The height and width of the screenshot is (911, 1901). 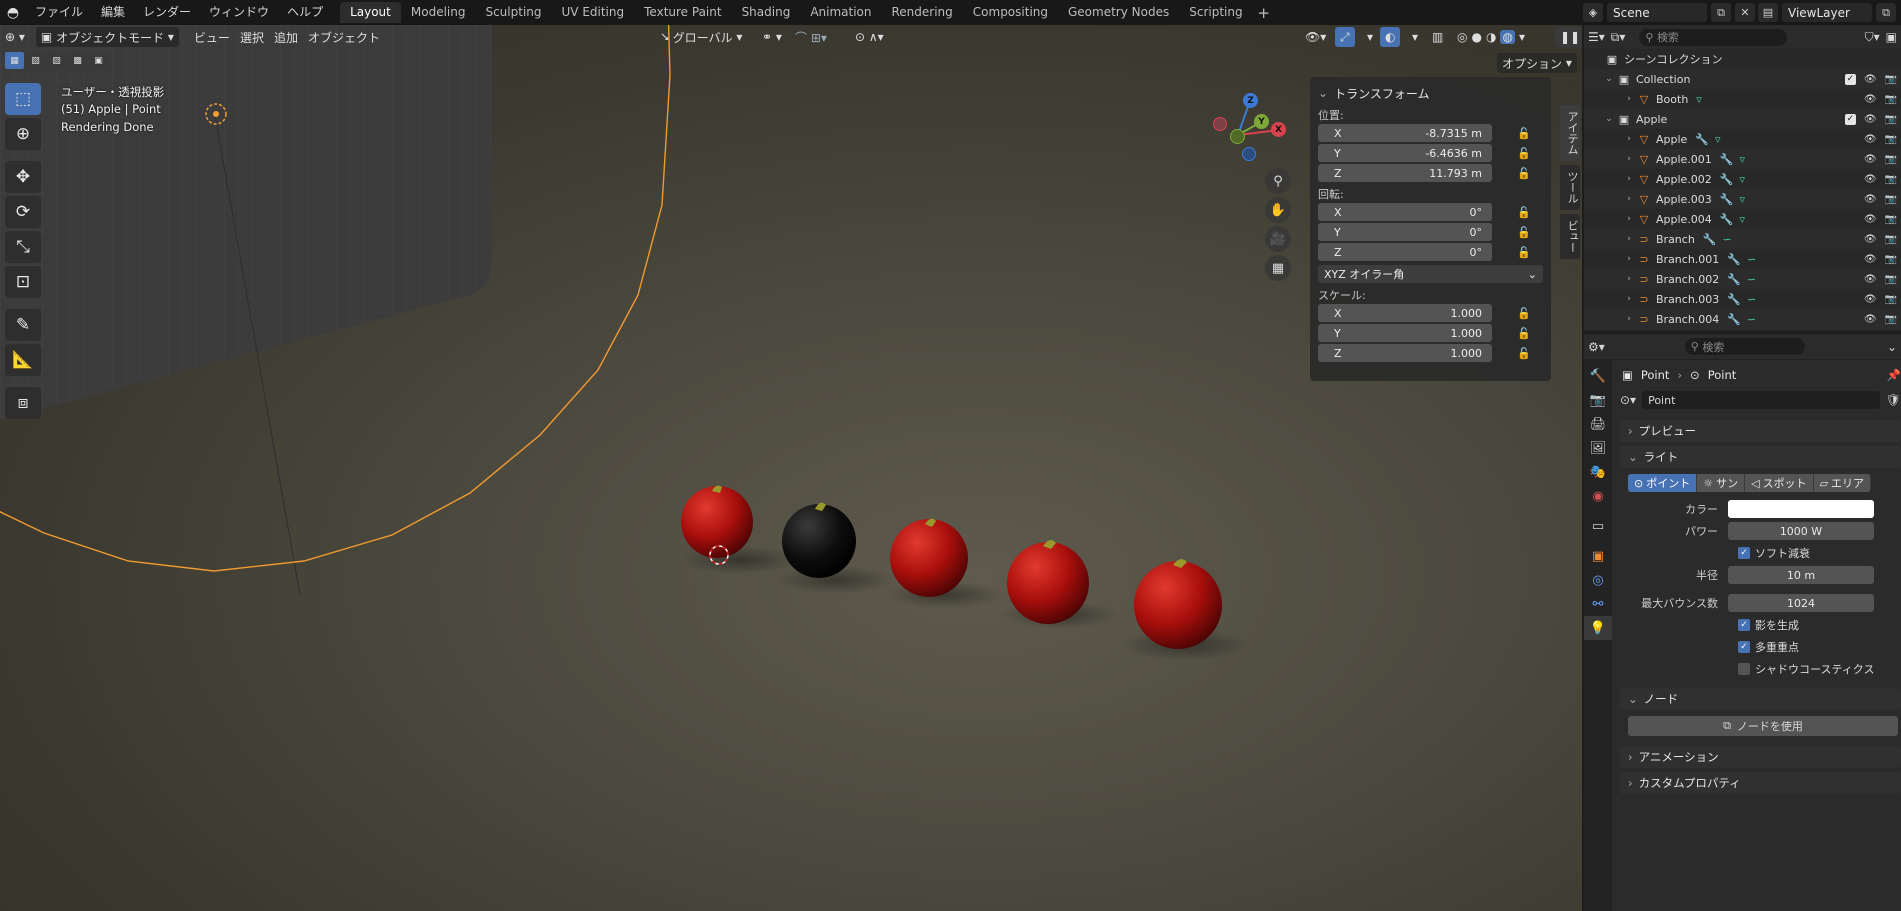 What do you see at coordinates (1405, 333) in the screenshot?
I see `scale-y-field: Y 1.000` at bounding box center [1405, 333].